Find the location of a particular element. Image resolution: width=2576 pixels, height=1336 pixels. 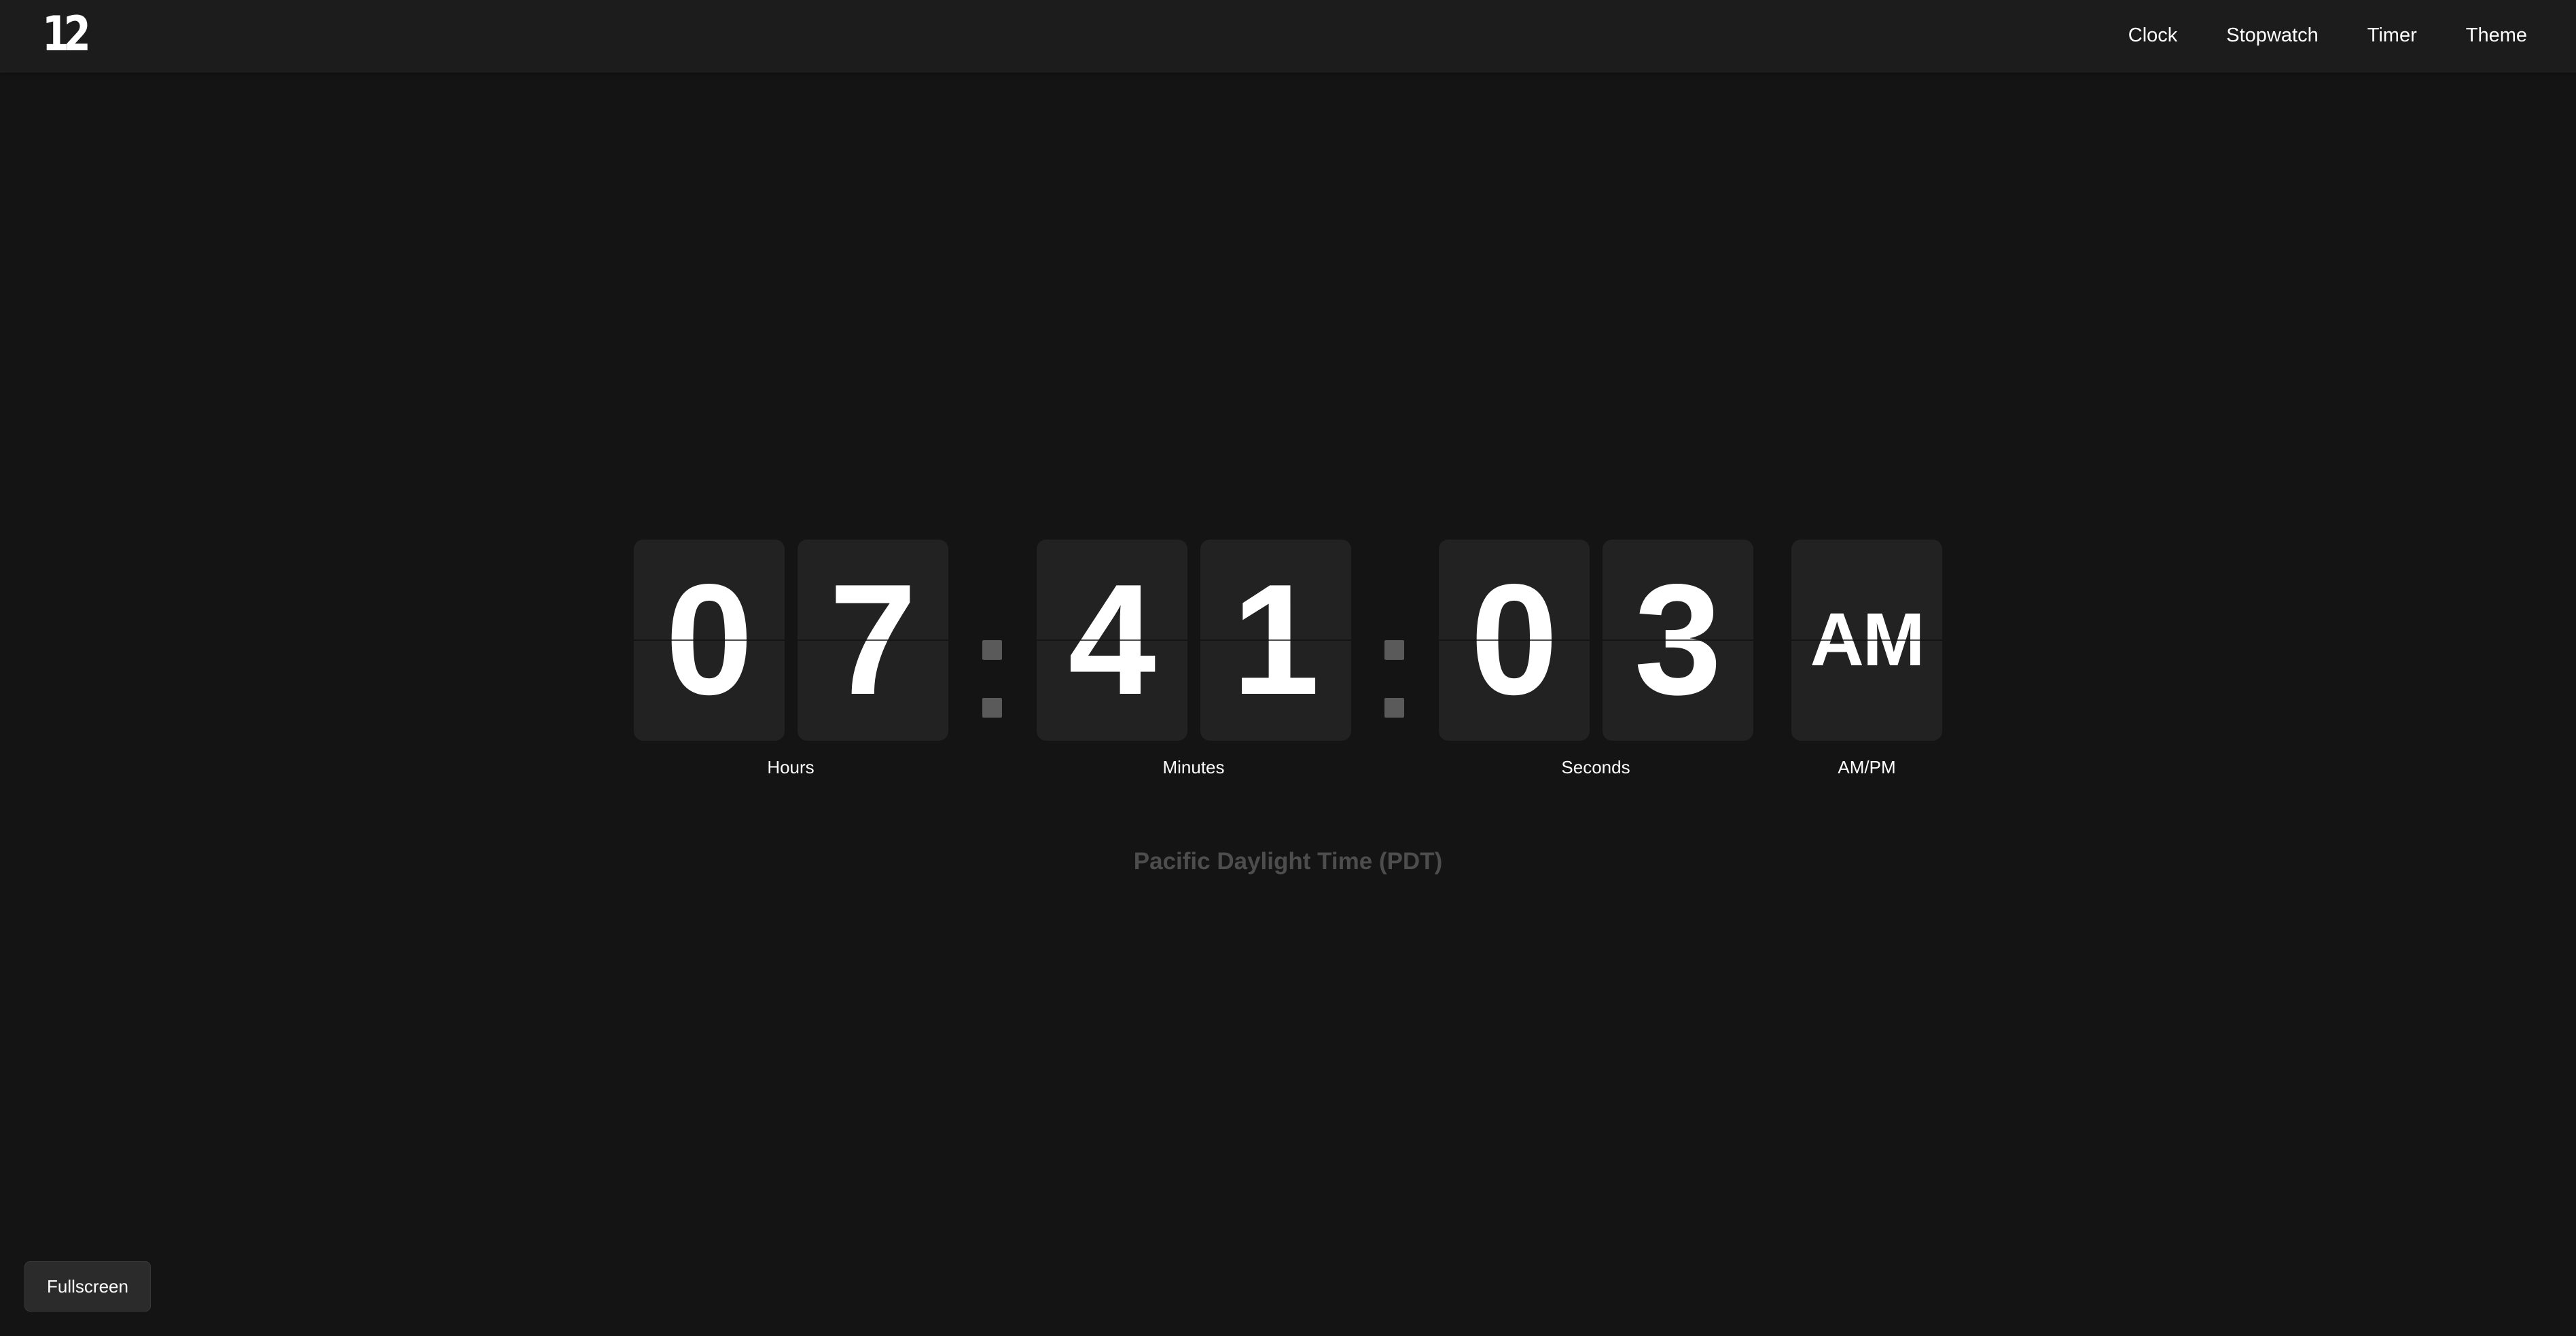

minutes-ones-card: 1 is located at coordinates (1275, 641).